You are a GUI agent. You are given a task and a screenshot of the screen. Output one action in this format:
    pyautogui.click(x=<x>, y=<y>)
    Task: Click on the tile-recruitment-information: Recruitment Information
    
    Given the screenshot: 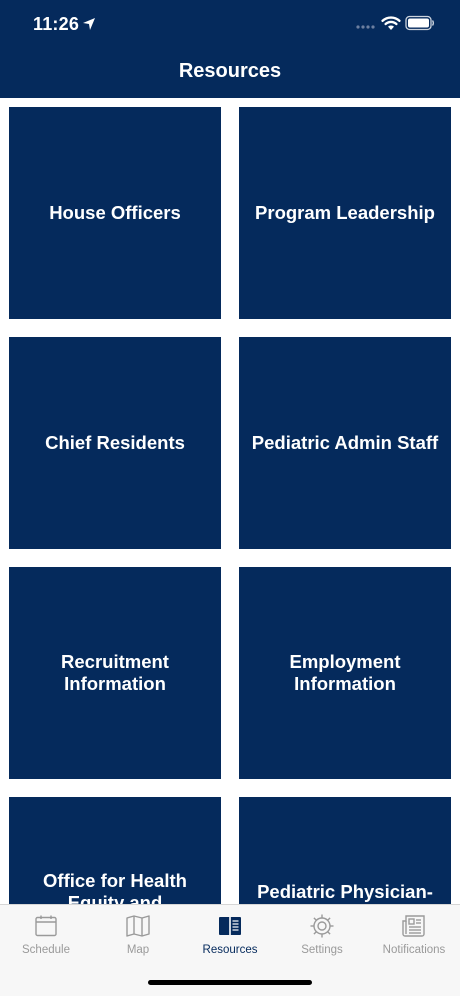 What is the action you would take?
    pyautogui.click(x=115, y=673)
    